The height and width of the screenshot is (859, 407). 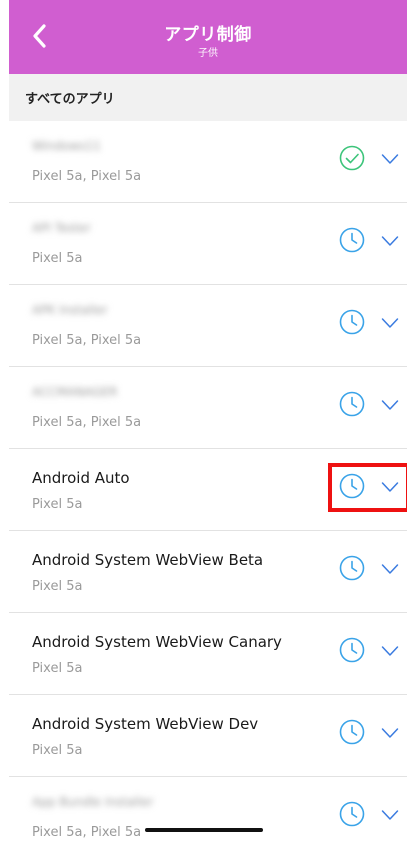 What do you see at coordinates (208, 736) in the screenshot?
I see `list-item: Android System WebView Dev Pixel 5a` at bounding box center [208, 736].